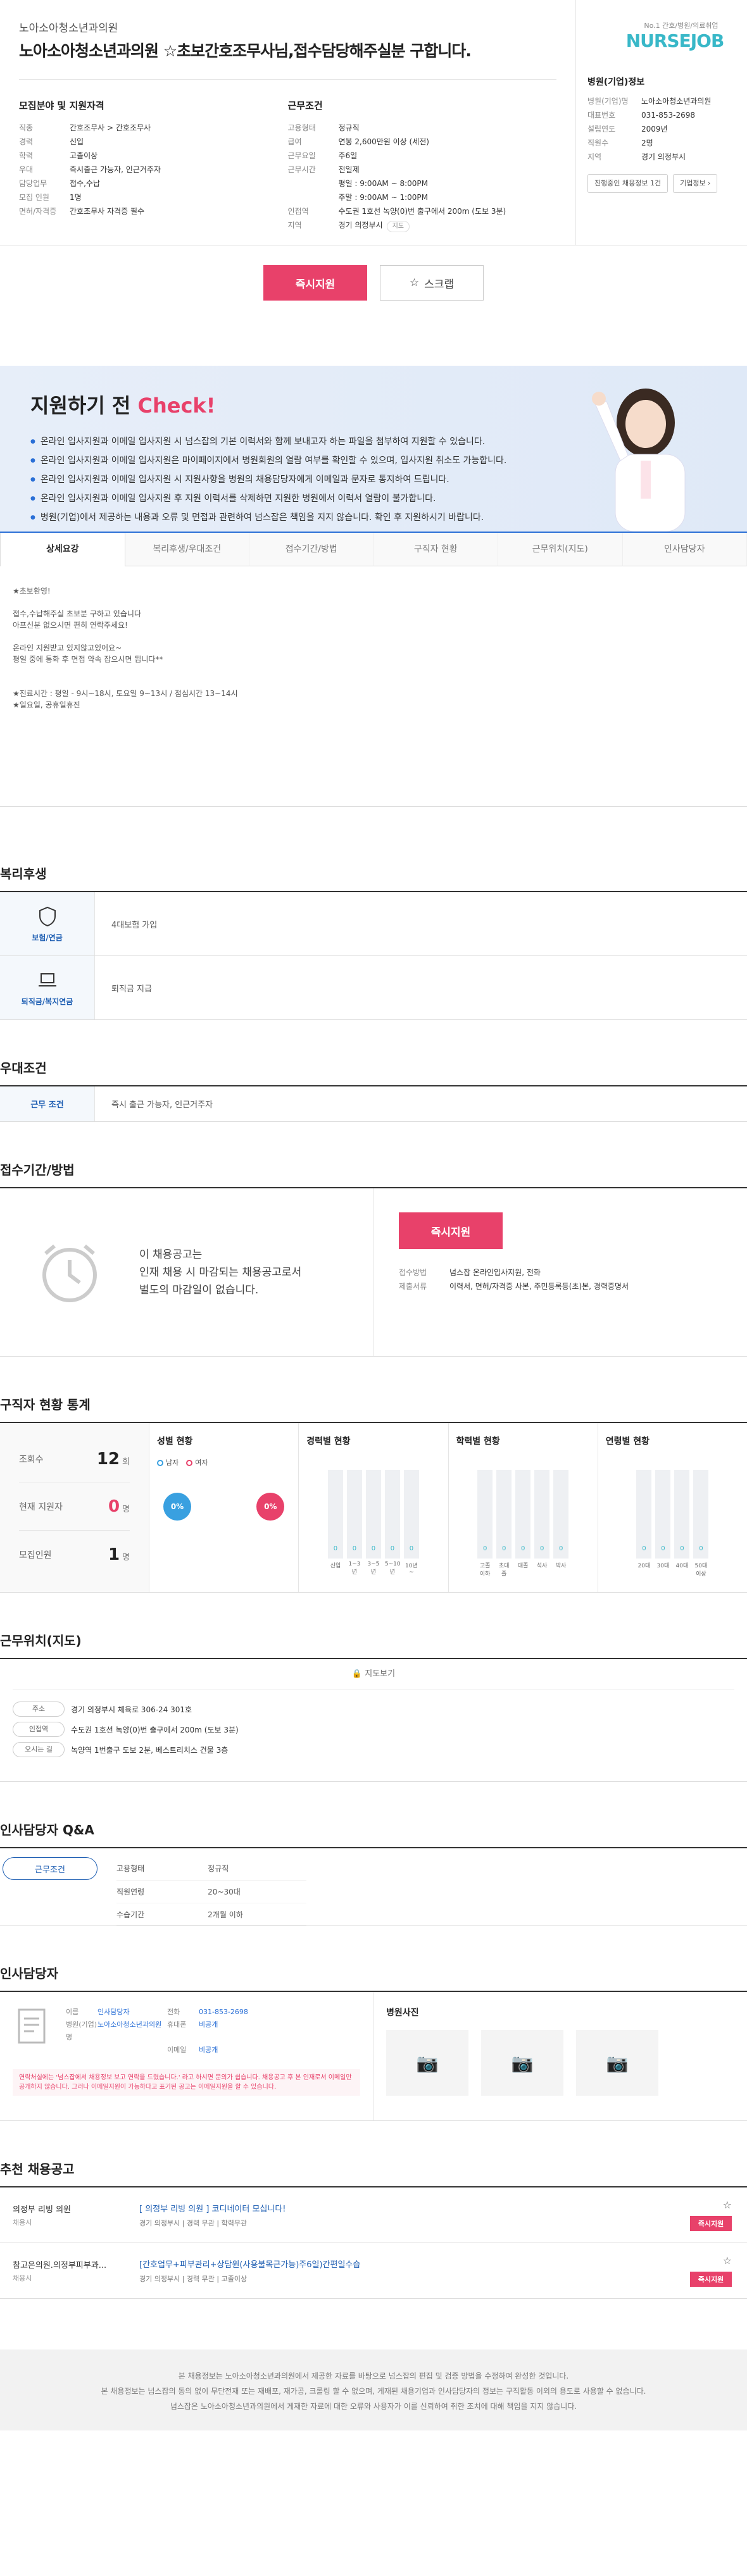 This screenshot has height=2576, width=747. What do you see at coordinates (594, 157) in the screenshot?
I see `company-key: 지역` at bounding box center [594, 157].